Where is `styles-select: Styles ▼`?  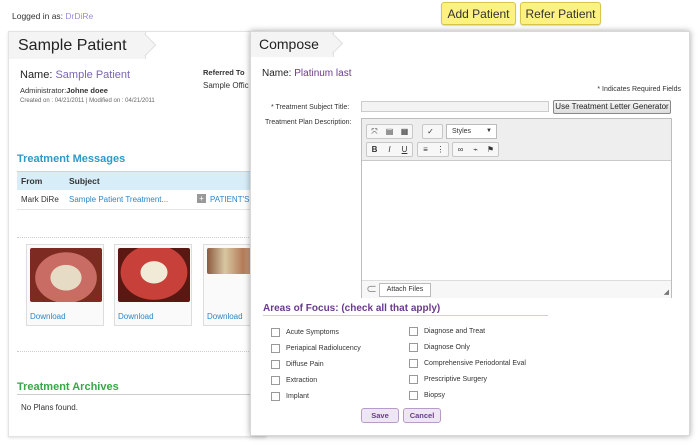
styles-select: Styles ▼ is located at coordinates (471, 131).